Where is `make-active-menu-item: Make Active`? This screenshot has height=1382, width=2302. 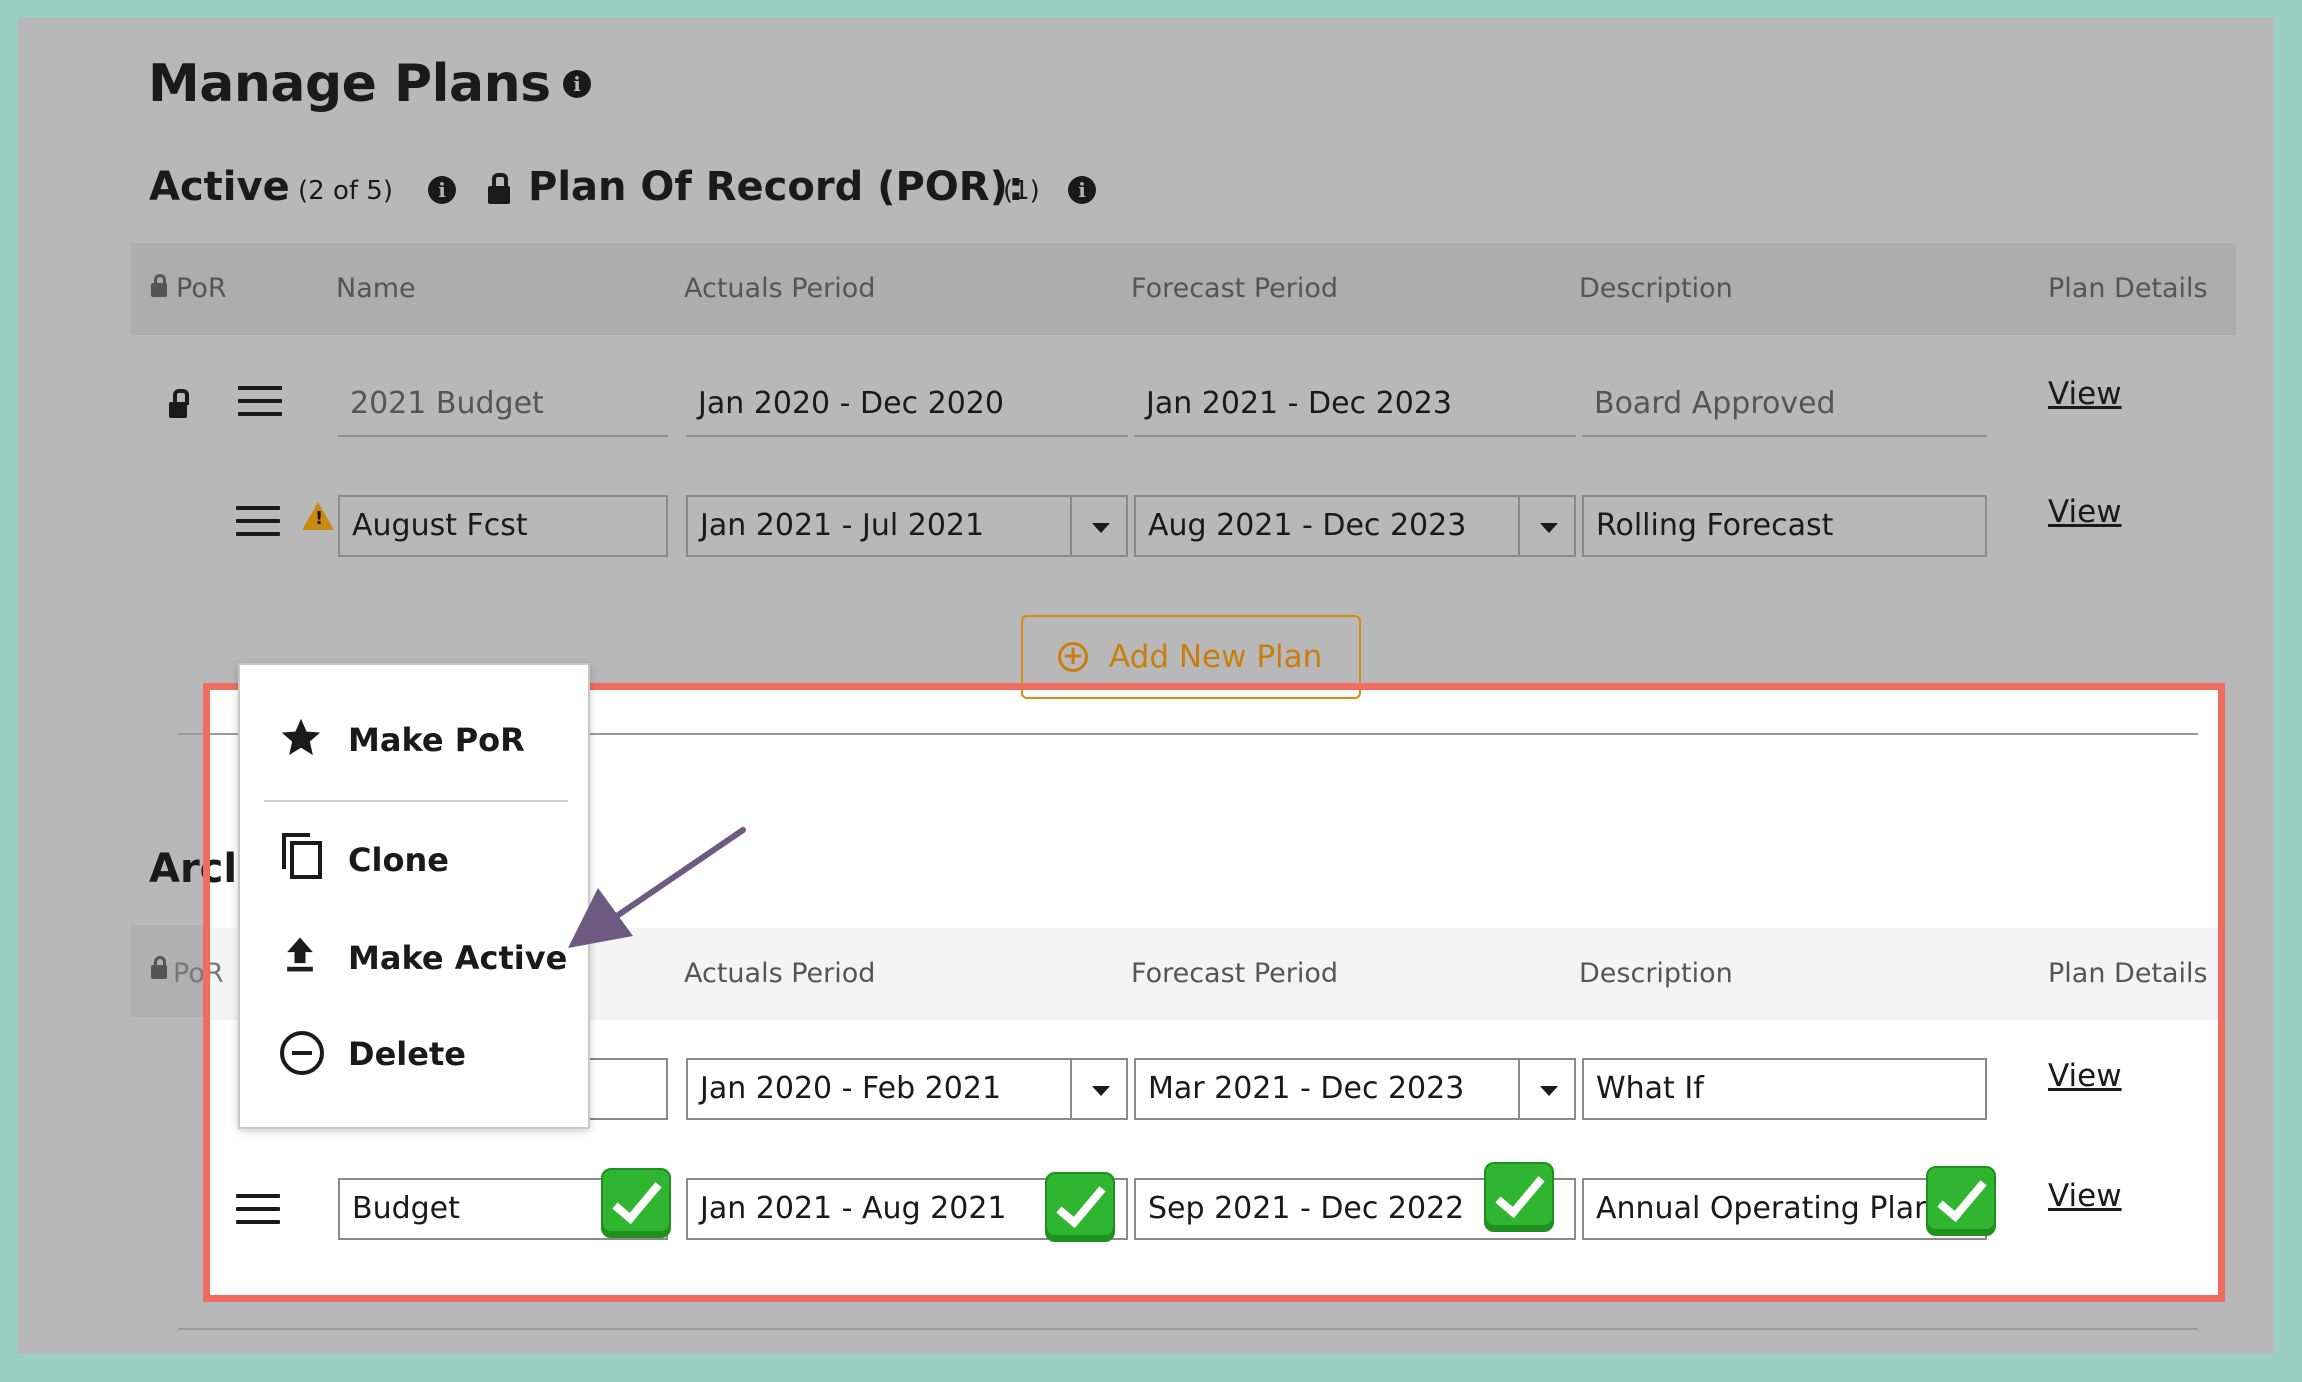 make-active-menu-item: Make Active is located at coordinates (457, 958).